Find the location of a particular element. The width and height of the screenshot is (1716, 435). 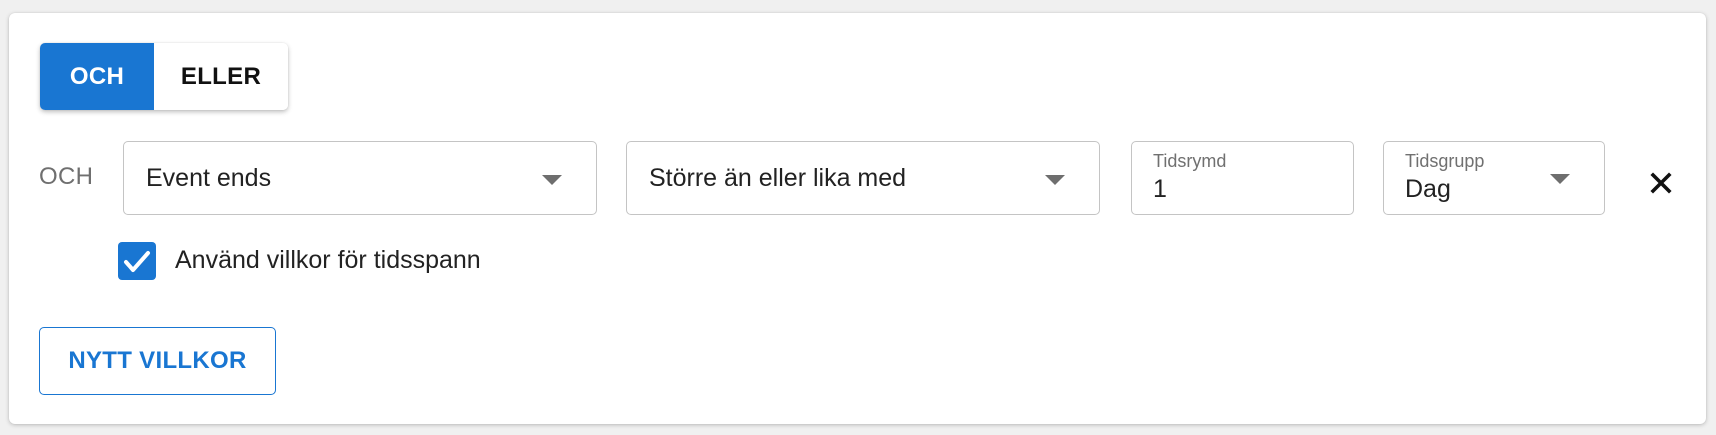

close-icon is located at coordinates (1661, 183).